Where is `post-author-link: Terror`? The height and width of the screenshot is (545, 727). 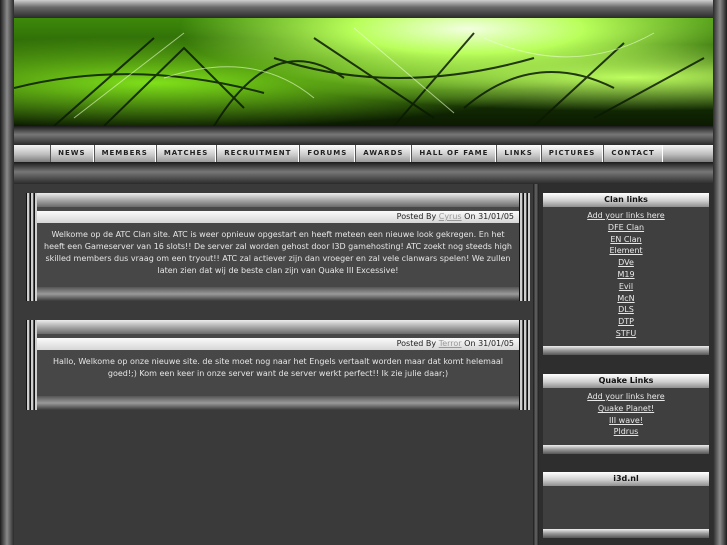 post-author-link: Terror is located at coordinates (450, 343).